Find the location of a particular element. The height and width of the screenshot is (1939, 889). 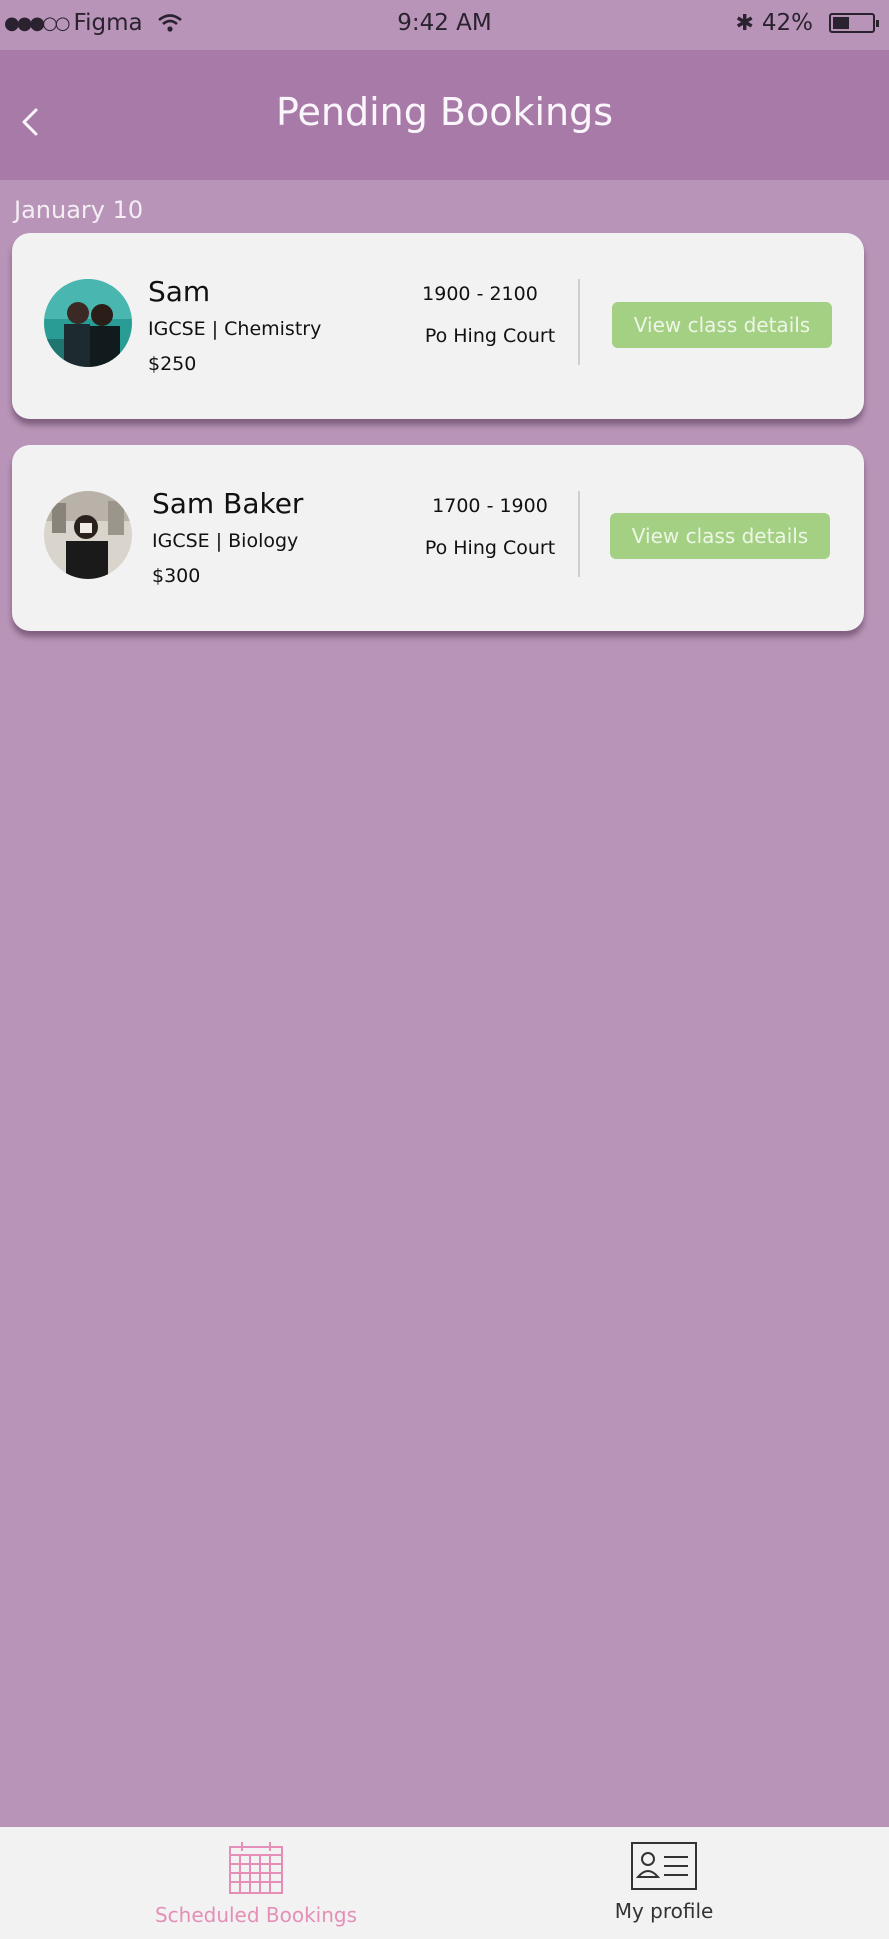

date-group-label: January 10 is located at coordinates (79, 210).